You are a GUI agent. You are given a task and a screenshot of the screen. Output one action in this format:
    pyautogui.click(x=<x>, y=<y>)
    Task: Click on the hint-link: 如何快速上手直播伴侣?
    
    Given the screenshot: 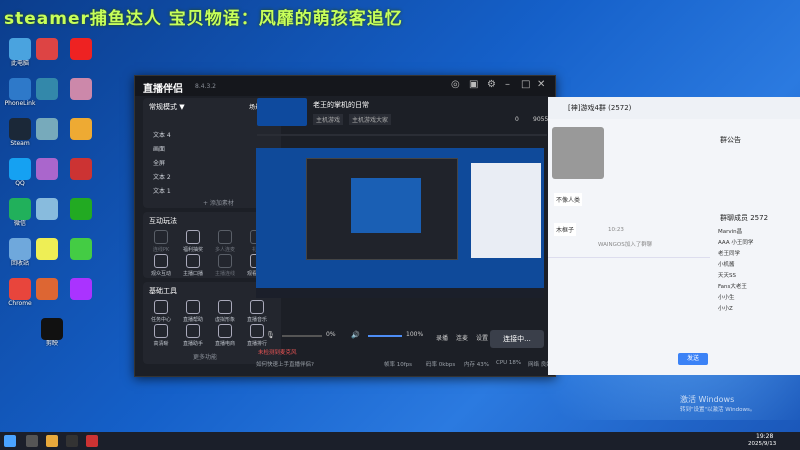 What is the action you would take?
    pyautogui.click(x=285, y=365)
    